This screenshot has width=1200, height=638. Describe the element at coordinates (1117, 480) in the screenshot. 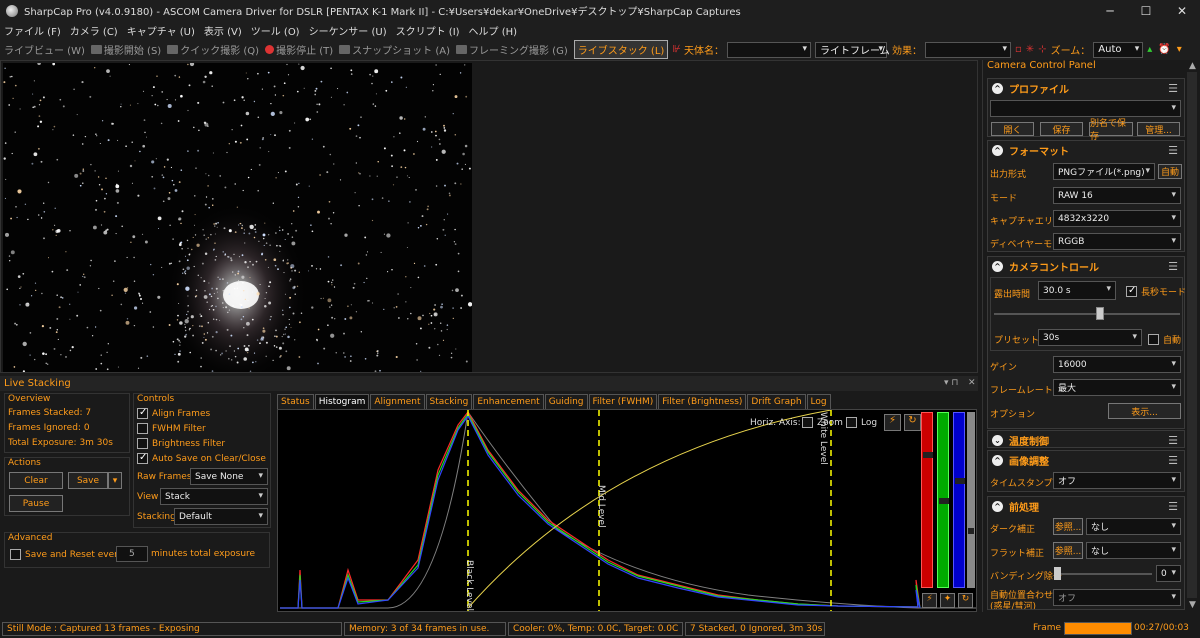

I see `timestamp-select: オフ` at that location.